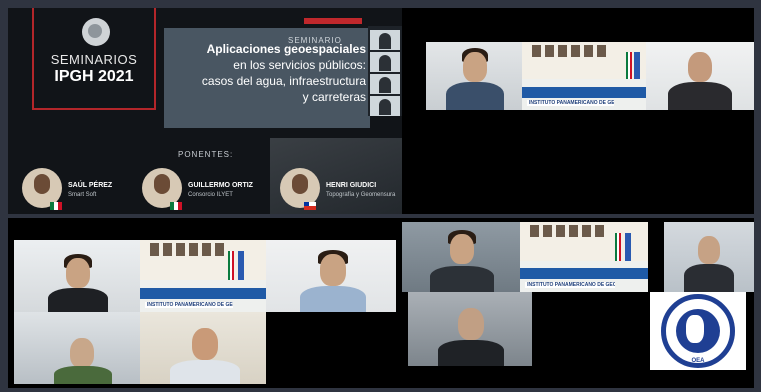 This screenshot has width=761, height=392. I want to click on seminario-tag: SEMINARIO, so click(315, 40).